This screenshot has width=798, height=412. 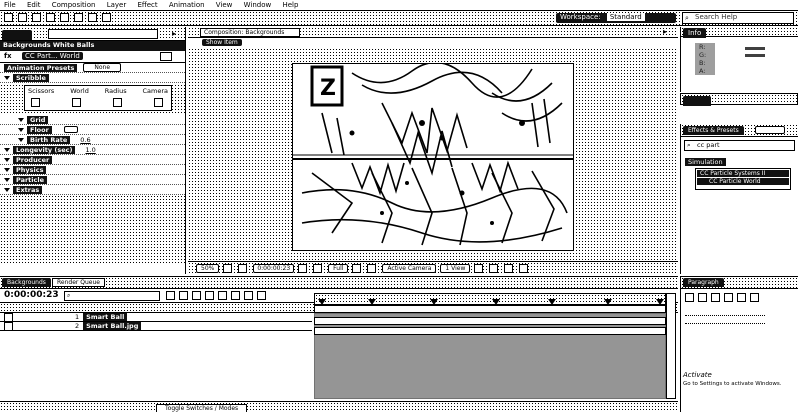 What do you see at coordinates (10, 5) in the screenshot?
I see `menu-file: File` at bounding box center [10, 5].